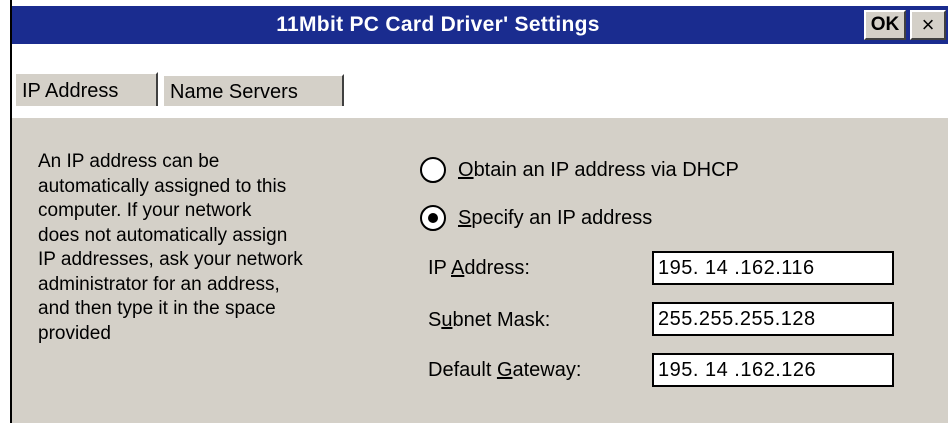  What do you see at coordinates (773, 268) in the screenshot?
I see `ip-address-field: 195. 14 .162.116` at bounding box center [773, 268].